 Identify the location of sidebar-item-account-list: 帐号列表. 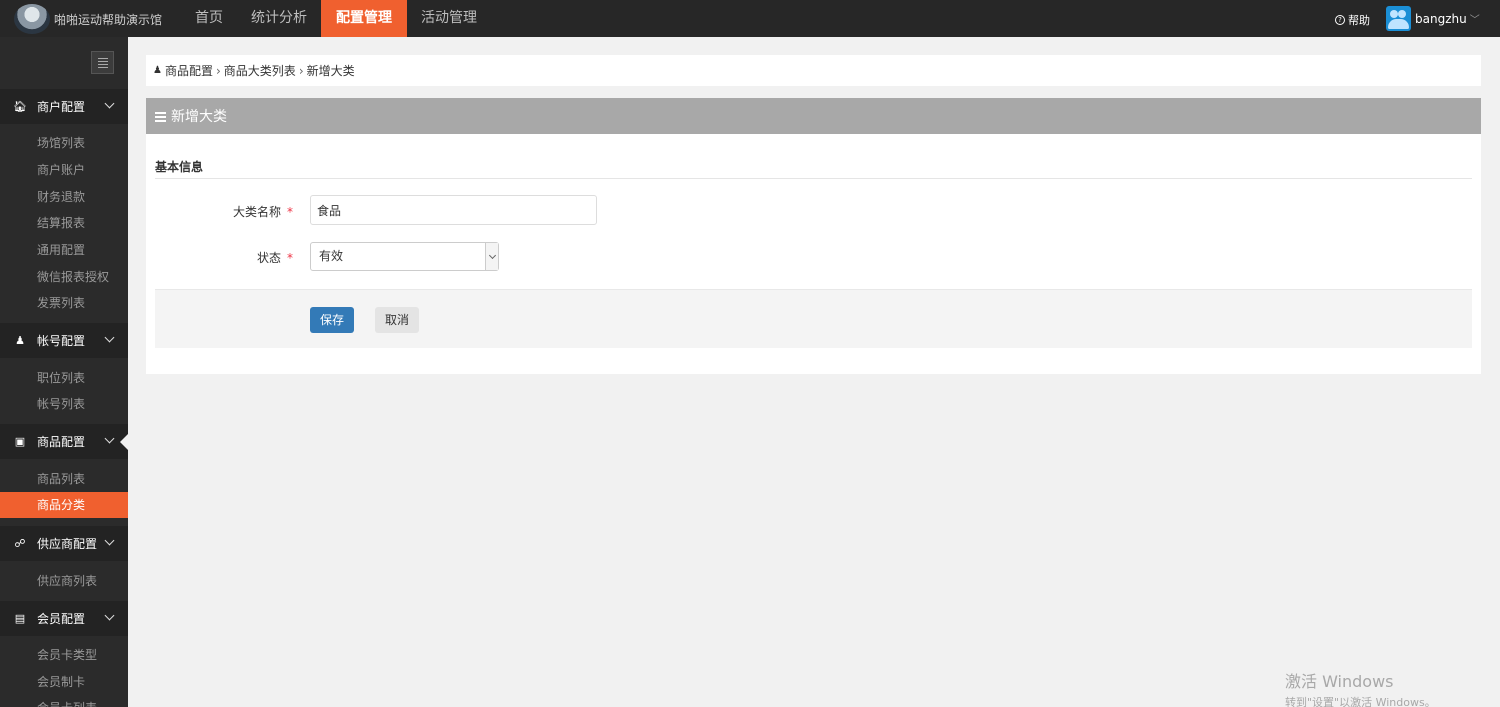
(64, 404).